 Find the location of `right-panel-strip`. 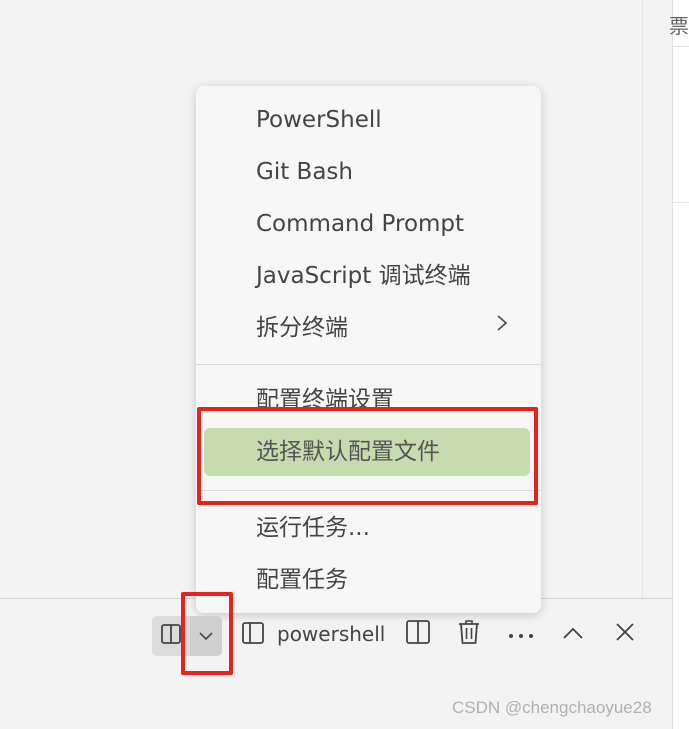

right-panel-strip is located at coordinates (681, 124).